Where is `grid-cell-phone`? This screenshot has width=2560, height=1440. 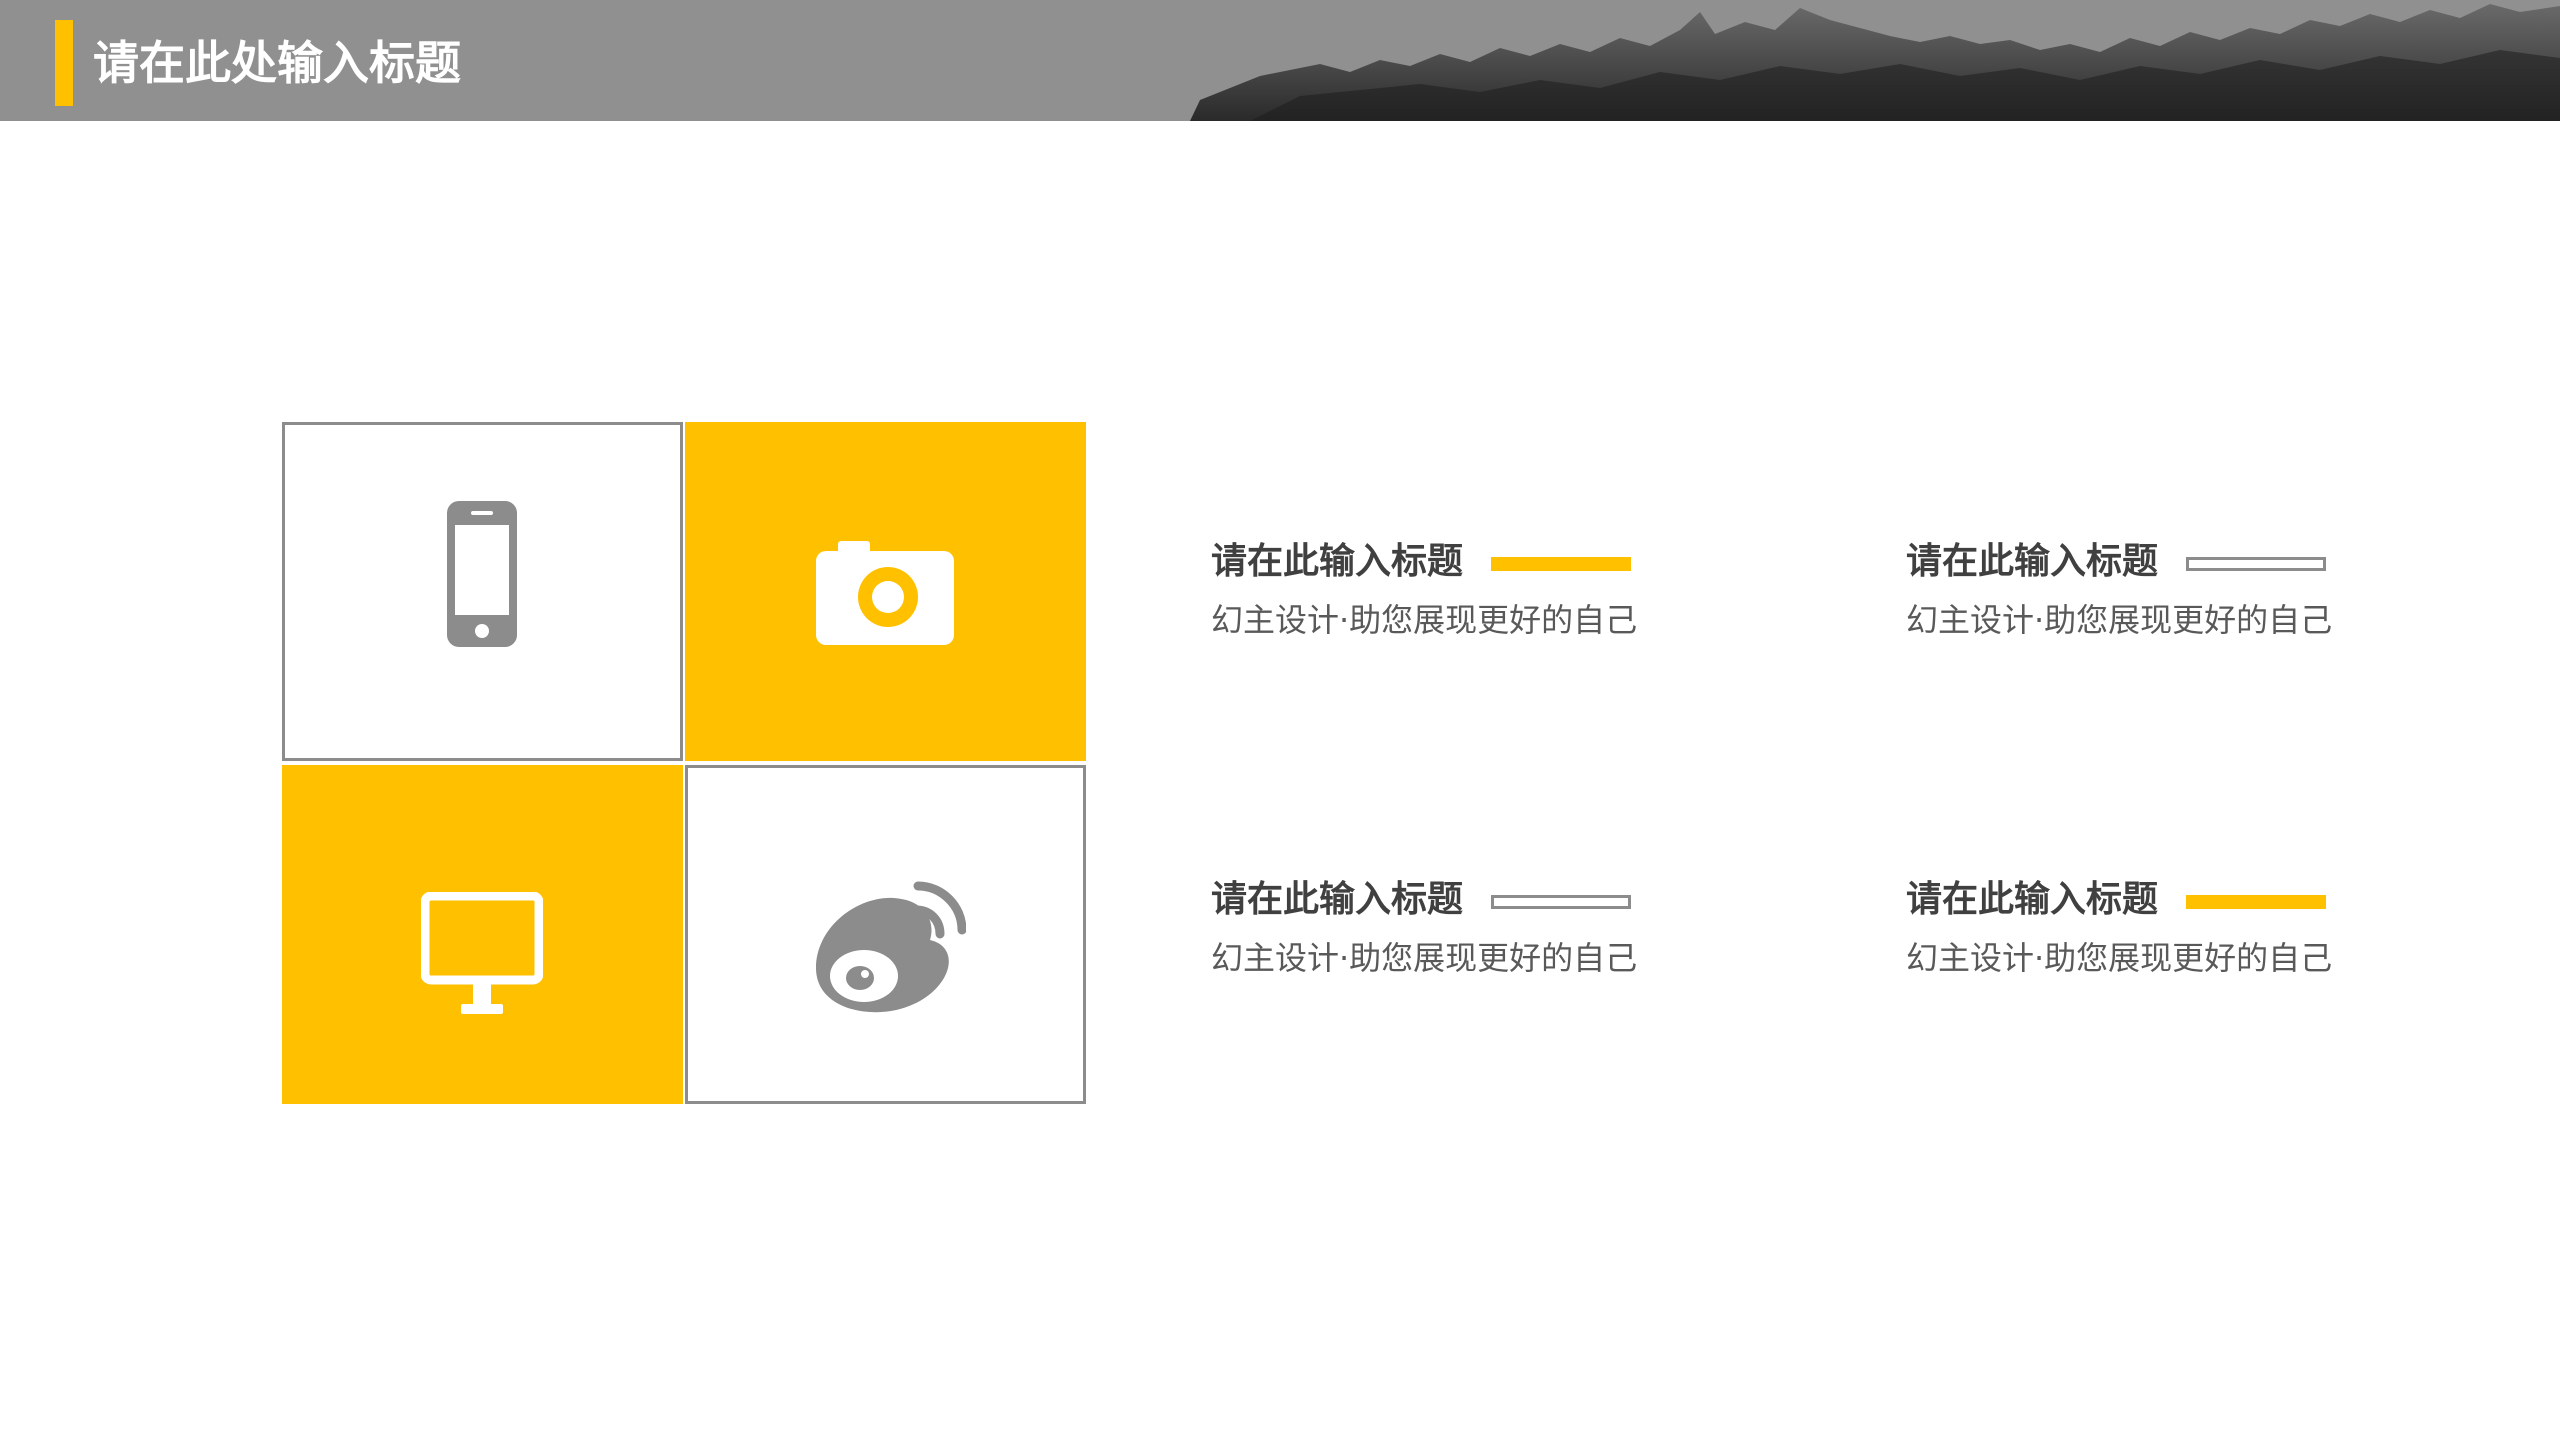 grid-cell-phone is located at coordinates (482, 591).